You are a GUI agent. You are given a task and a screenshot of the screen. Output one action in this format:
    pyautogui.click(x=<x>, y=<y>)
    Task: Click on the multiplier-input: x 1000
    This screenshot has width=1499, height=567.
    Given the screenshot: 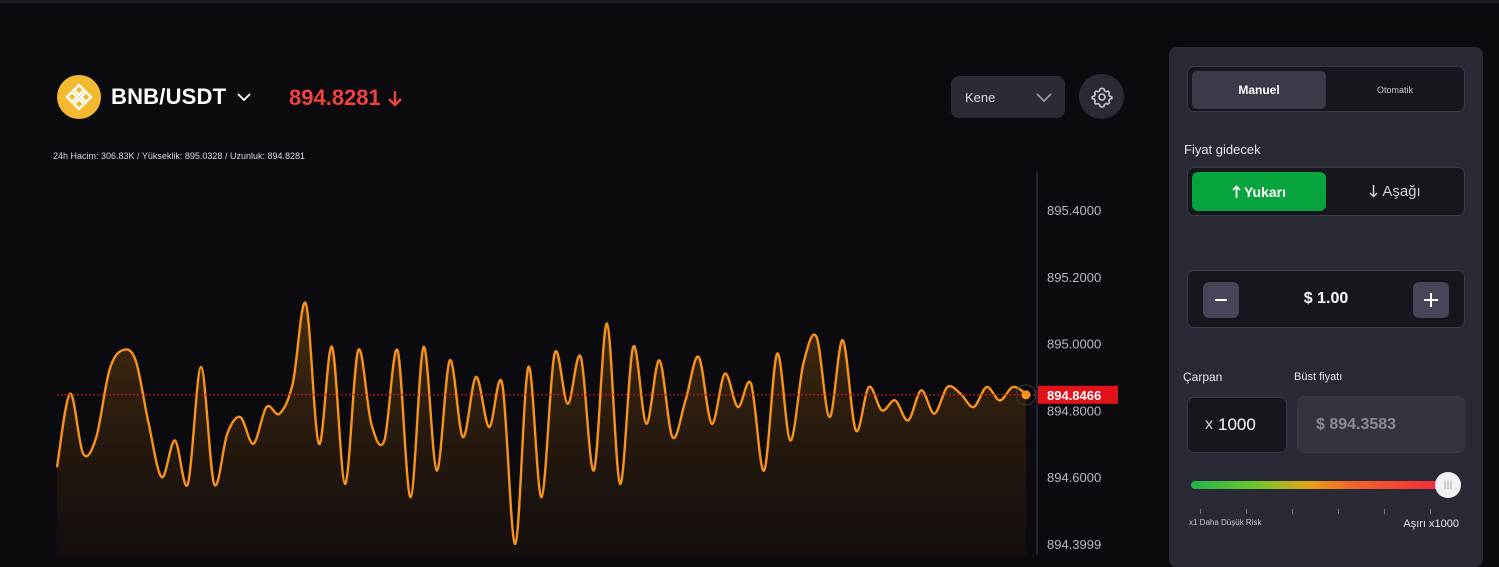 What is the action you would take?
    pyautogui.click(x=1237, y=425)
    